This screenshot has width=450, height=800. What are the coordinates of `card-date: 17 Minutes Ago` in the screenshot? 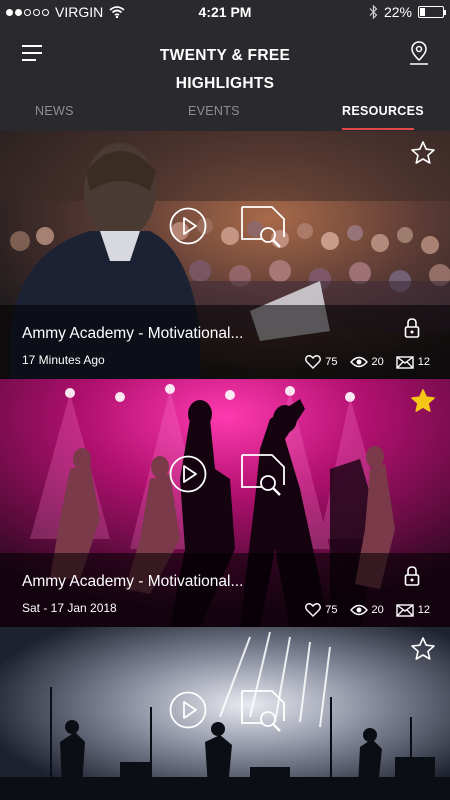 It's located at (63, 360).